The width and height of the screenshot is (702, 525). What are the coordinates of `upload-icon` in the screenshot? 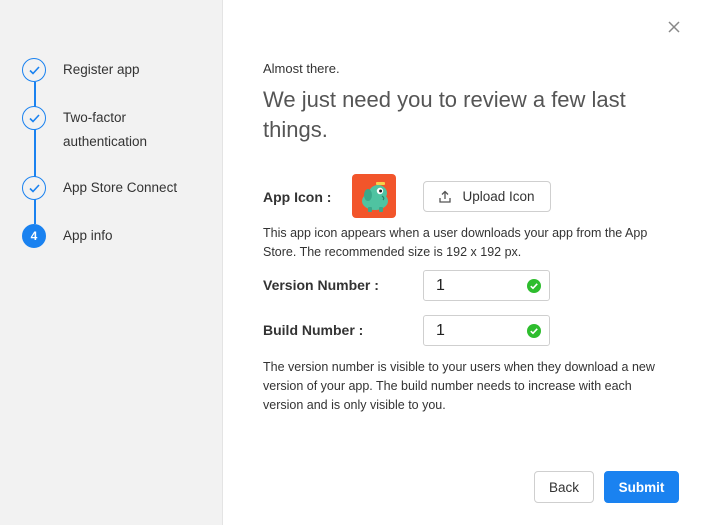 It's located at (445, 196).